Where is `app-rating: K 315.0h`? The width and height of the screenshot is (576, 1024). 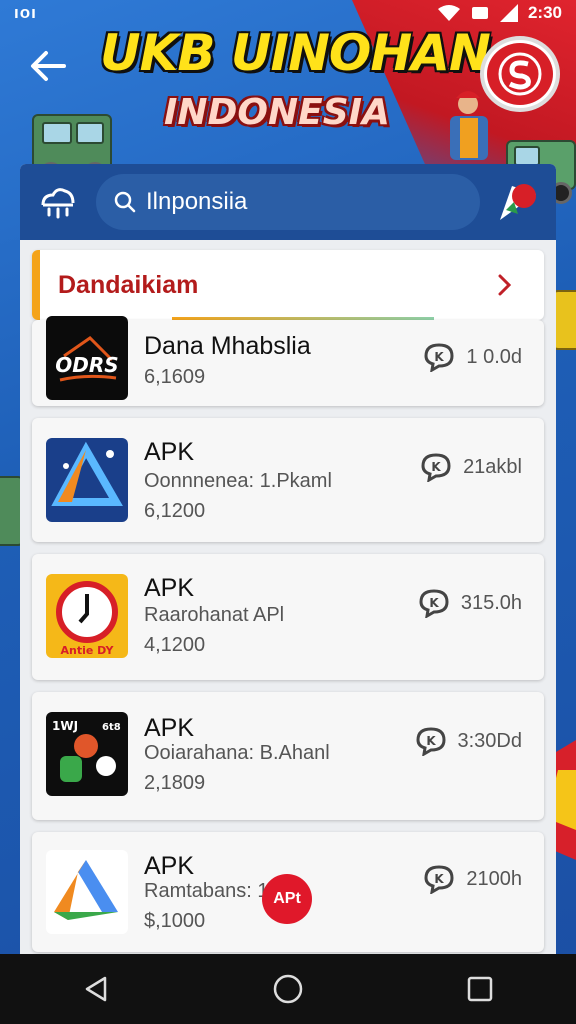
app-rating: K 315.0h is located at coordinates (469, 603).